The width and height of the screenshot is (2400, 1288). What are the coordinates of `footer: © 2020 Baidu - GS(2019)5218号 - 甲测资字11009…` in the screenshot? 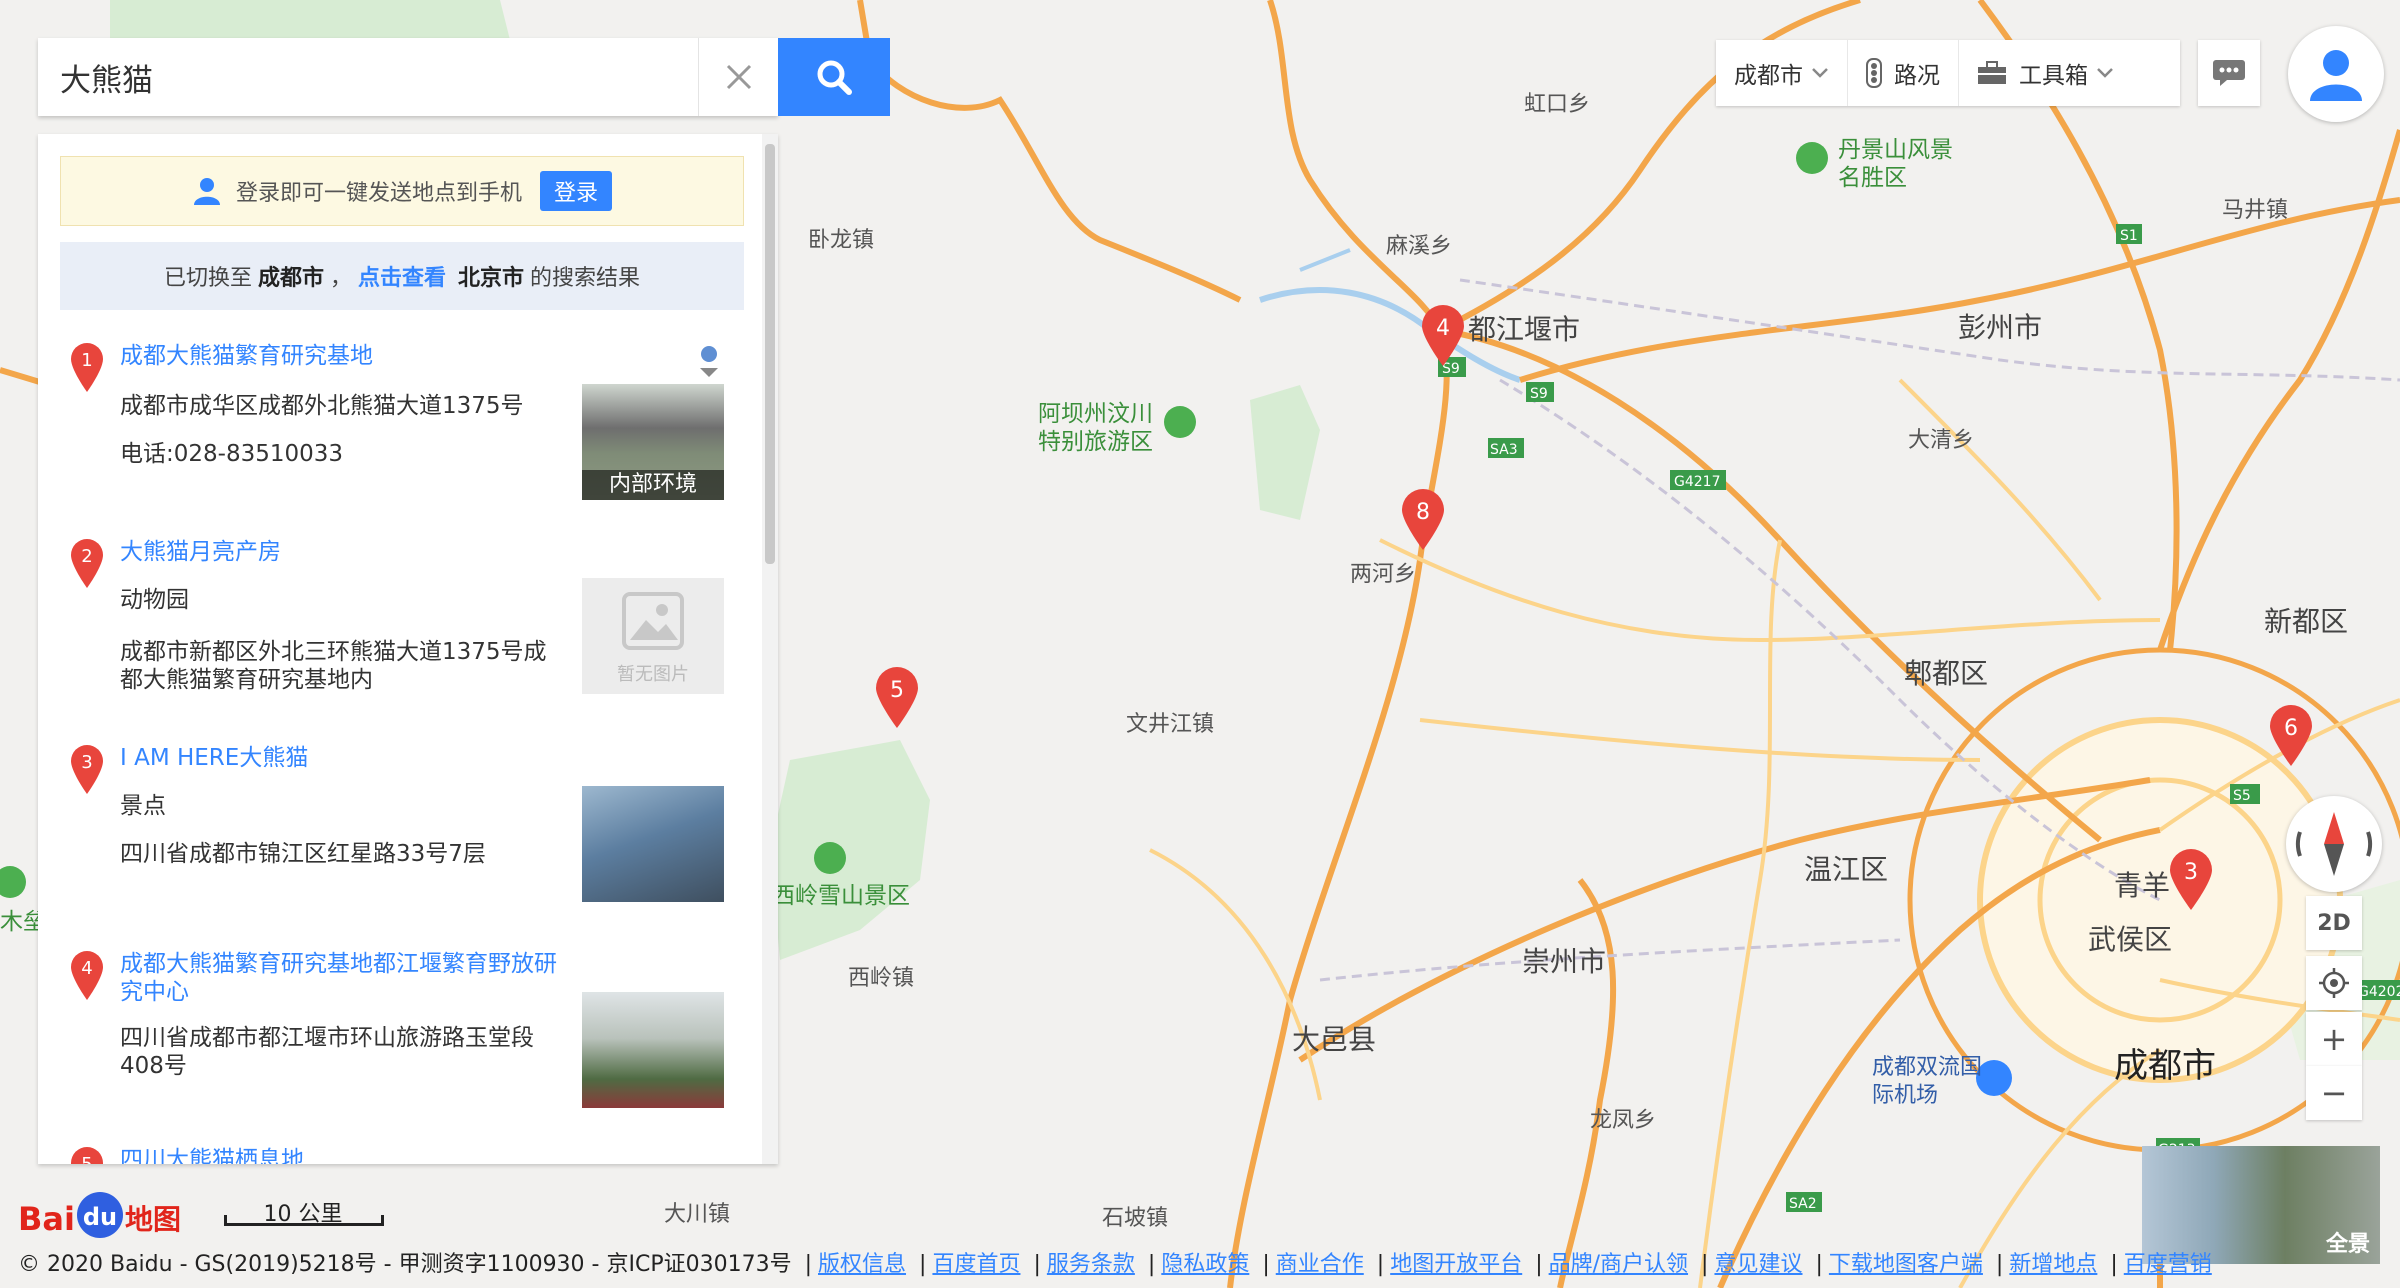 It's located at (1115, 1264).